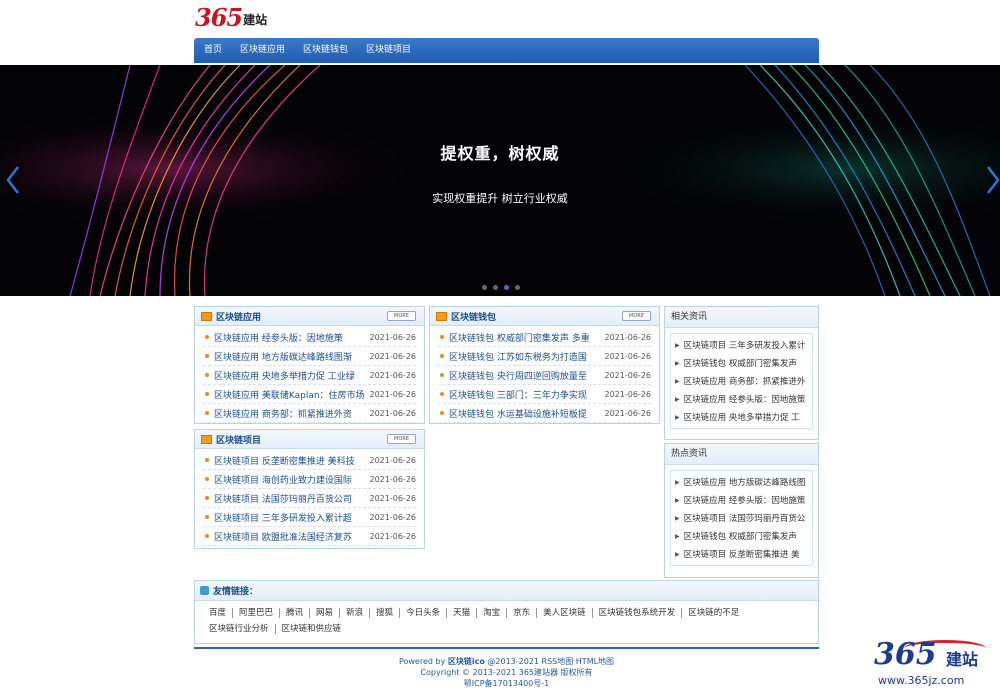 The width and height of the screenshot is (1000, 696). I want to click on friend-link: 新浪, so click(355, 613).